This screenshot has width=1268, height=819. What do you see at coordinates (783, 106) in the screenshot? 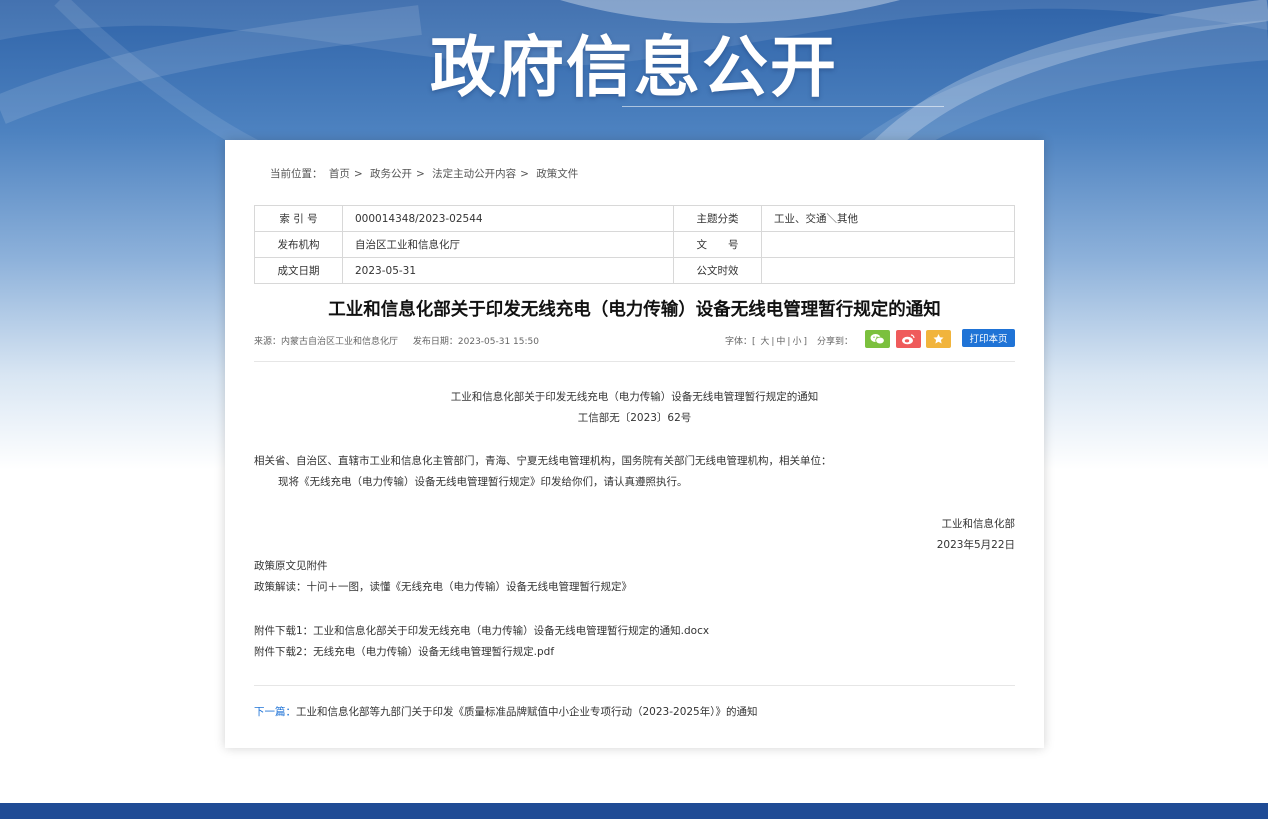
I see `hero-divider` at bounding box center [783, 106].